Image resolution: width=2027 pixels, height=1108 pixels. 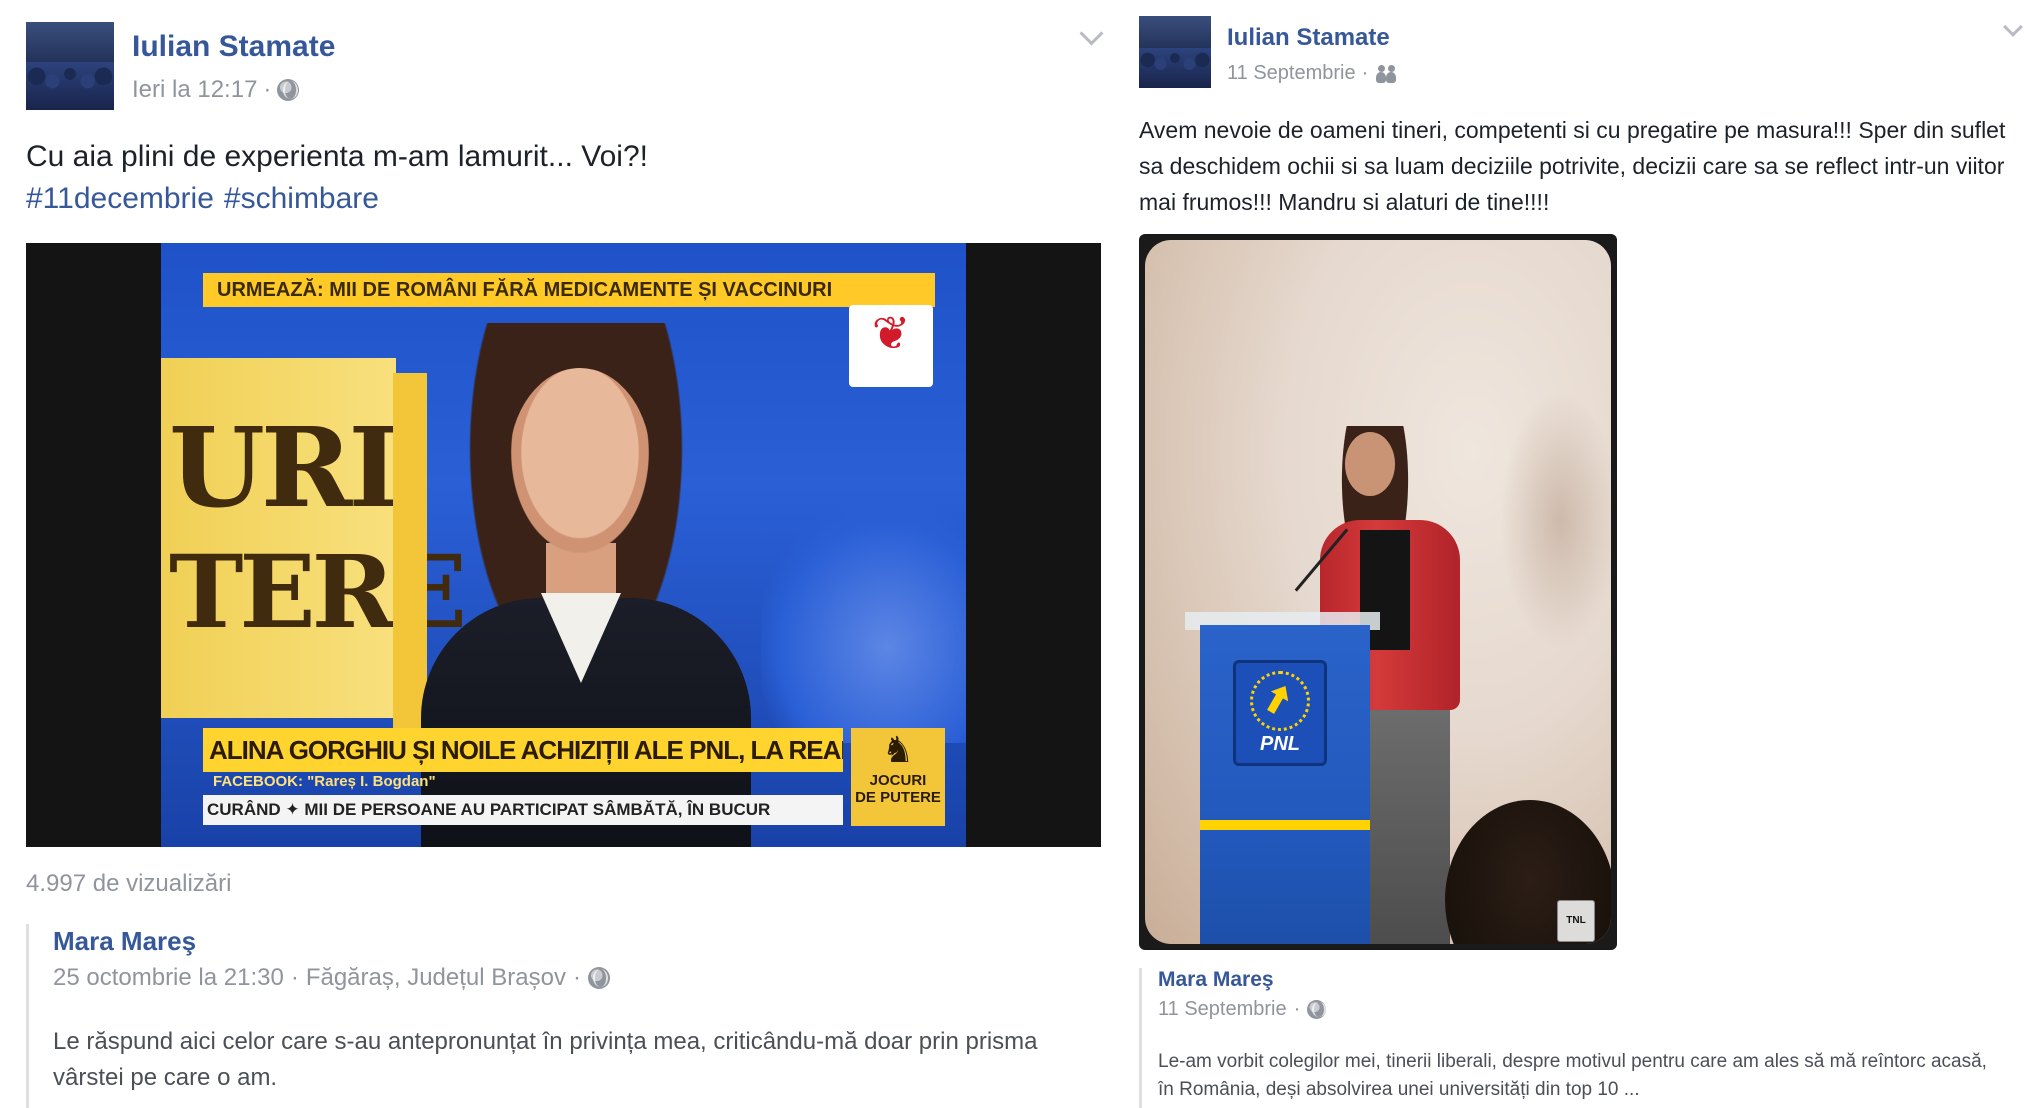 I want to click on show-logo-text: JOCURI, so click(x=898, y=780).